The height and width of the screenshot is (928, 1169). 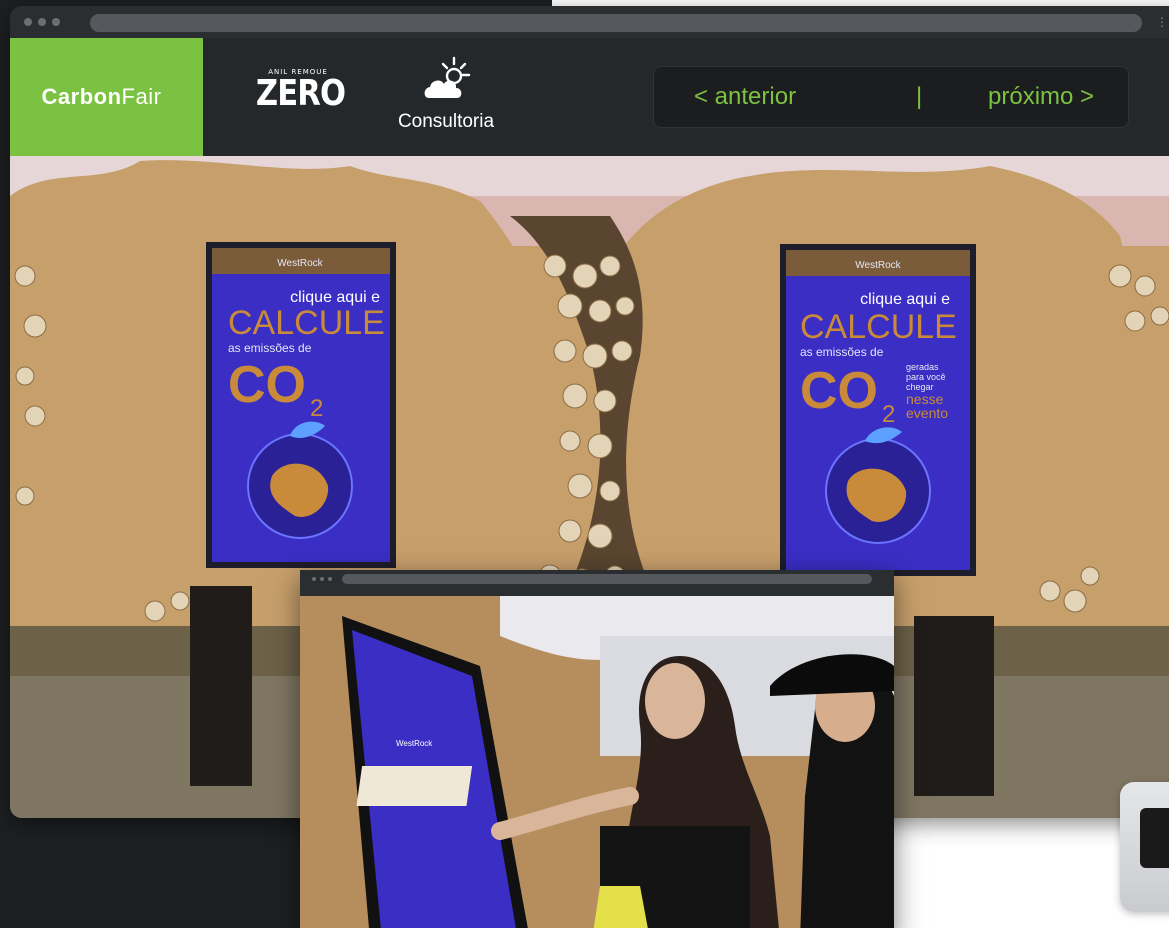 What do you see at coordinates (922, 367) in the screenshot?
I see `right-sign-line4a: geradas` at bounding box center [922, 367].